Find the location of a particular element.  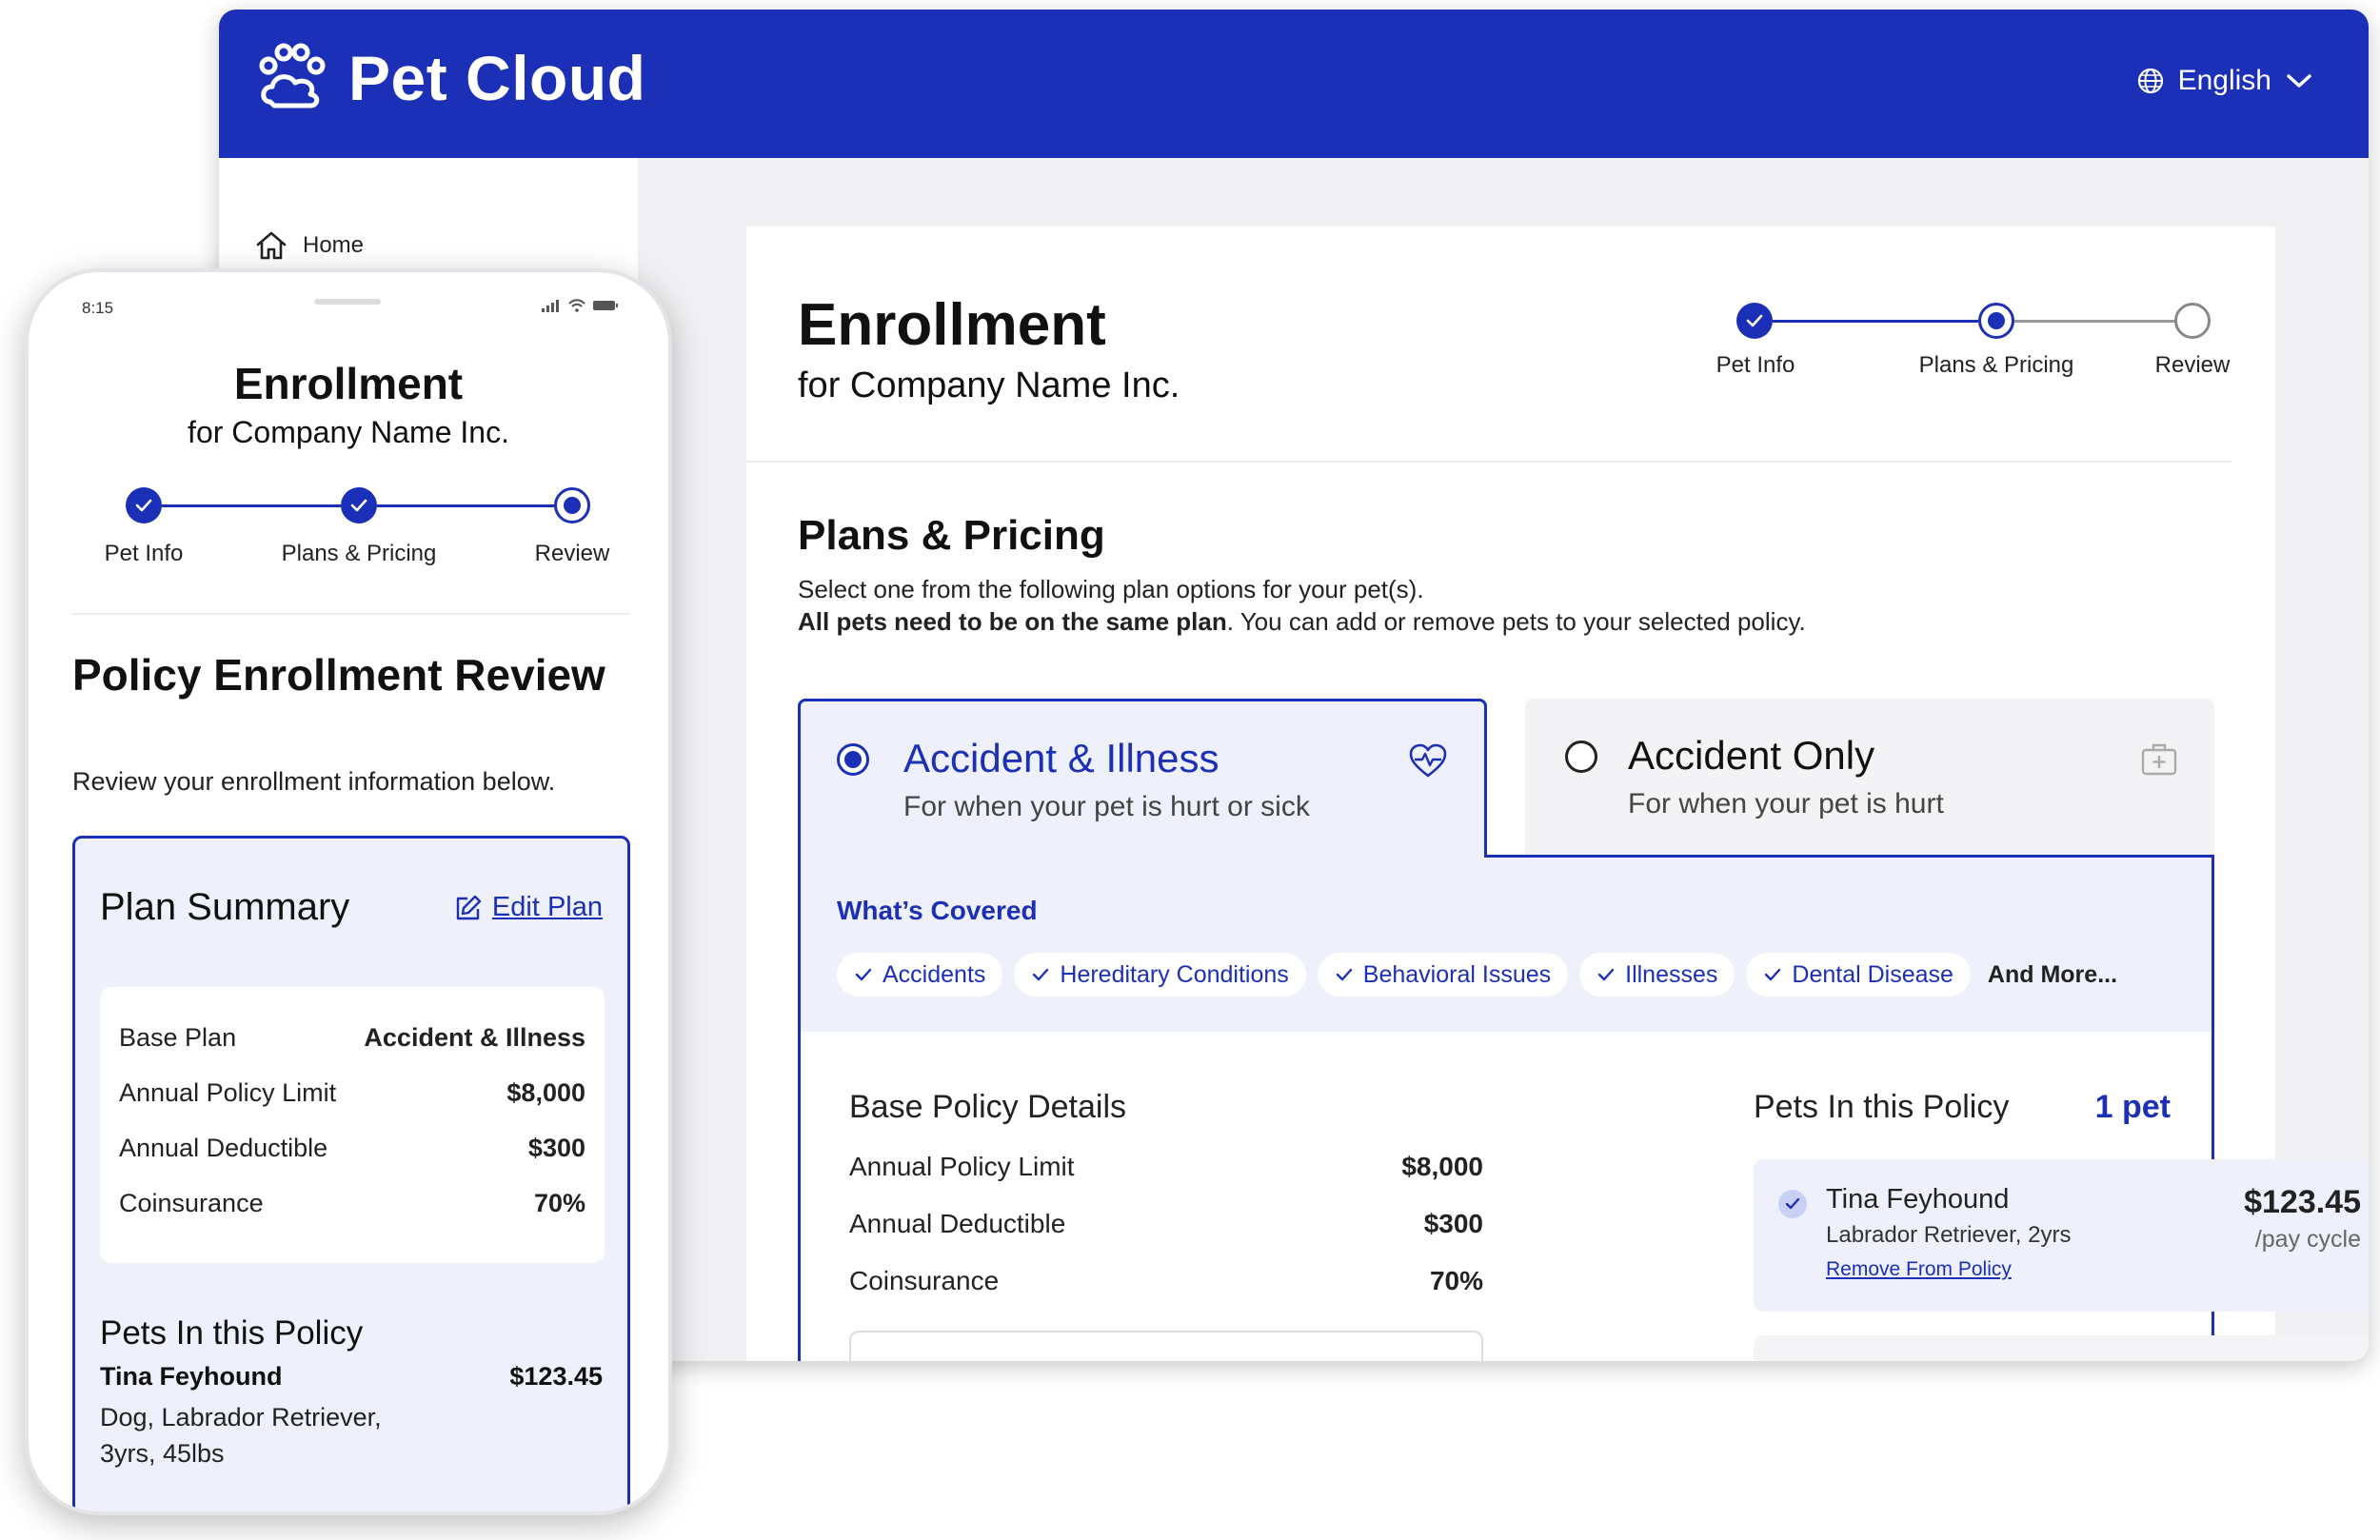

pet-price: $123.45 is located at coordinates (2302, 1202).